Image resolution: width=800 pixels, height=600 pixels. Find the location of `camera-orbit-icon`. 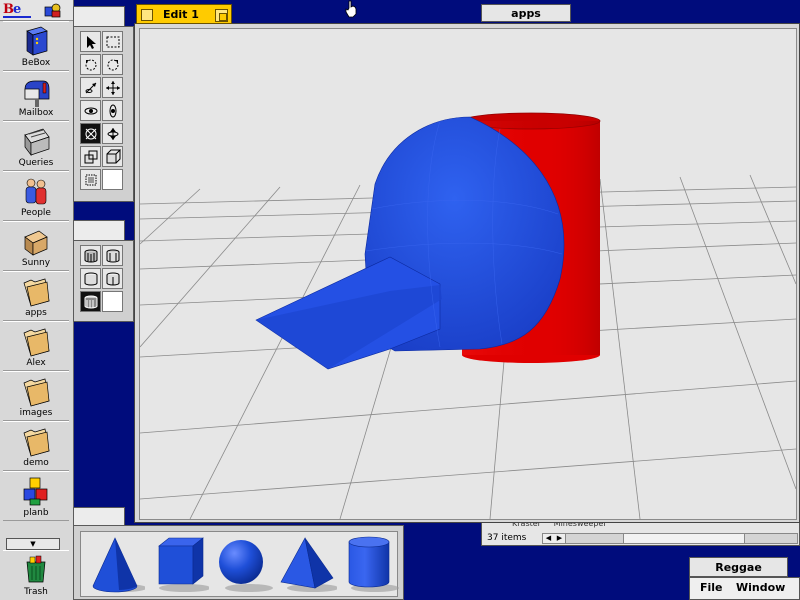

camera-orbit-icon is located at coordinates (91, 134).